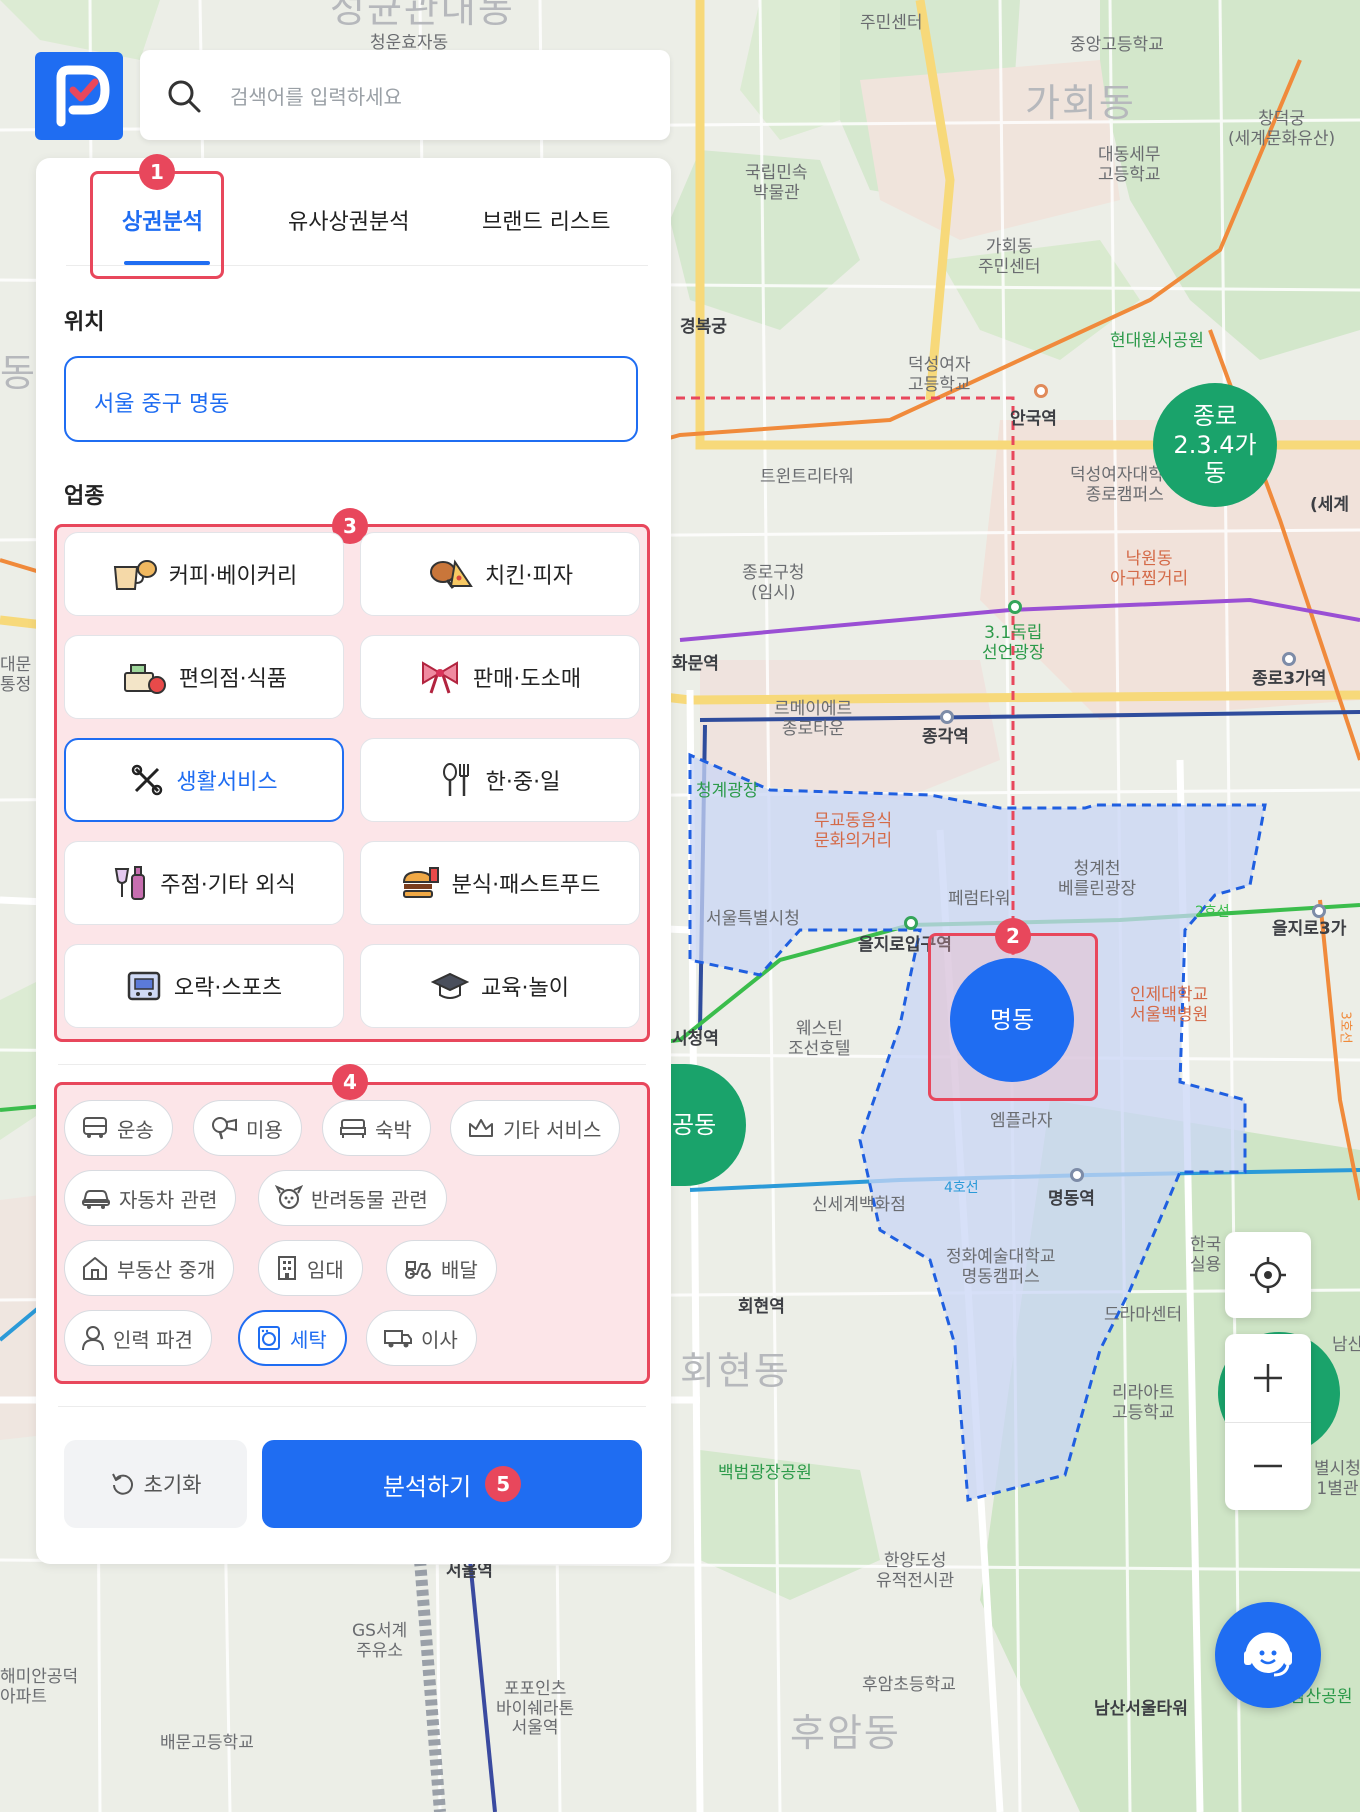 This screenshot has width=1360, height=1812. What do you see at coordinates (352, 1198) in the screenshot?
I see `chip-pet: 반려동물 관련` at bounding box center [352, 1198].